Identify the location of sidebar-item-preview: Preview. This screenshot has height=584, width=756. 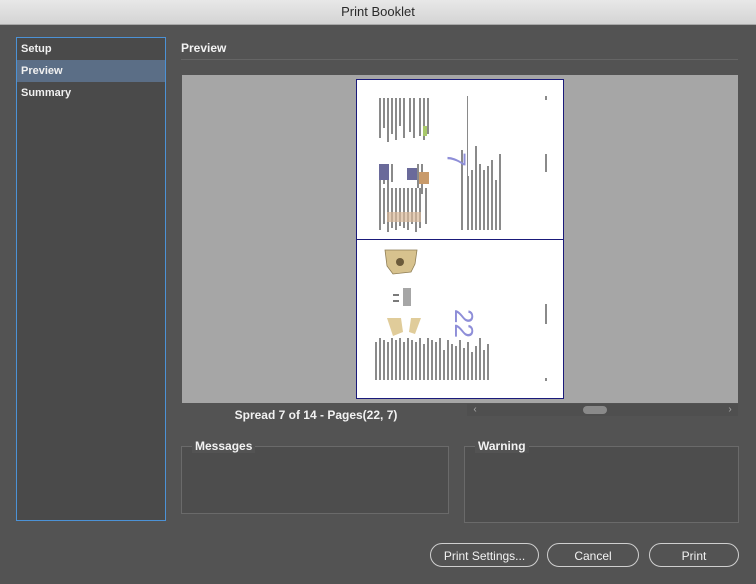
(91, 71).